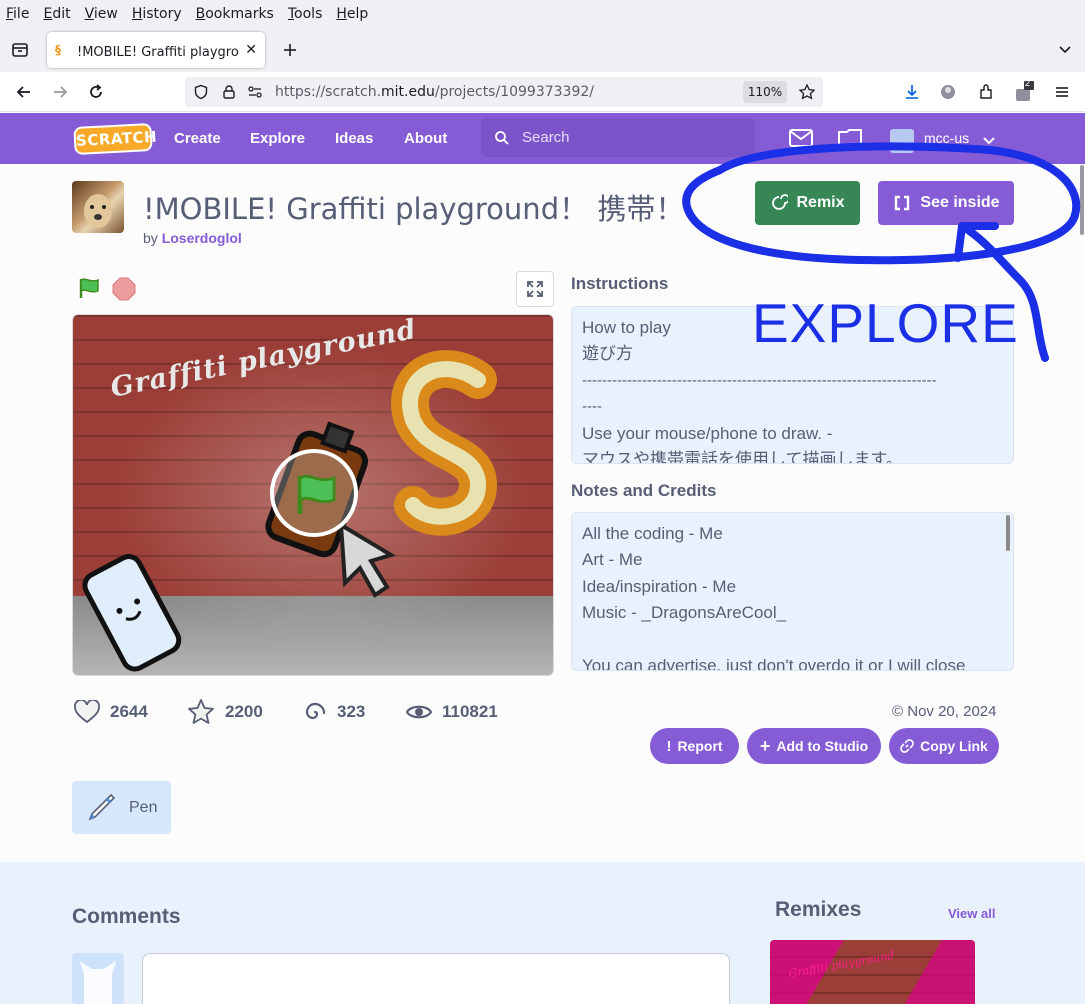  What do you see at coordinates (124, 289) in the screenshot?
I see `stop-icon` at bounding box center [124, 289].